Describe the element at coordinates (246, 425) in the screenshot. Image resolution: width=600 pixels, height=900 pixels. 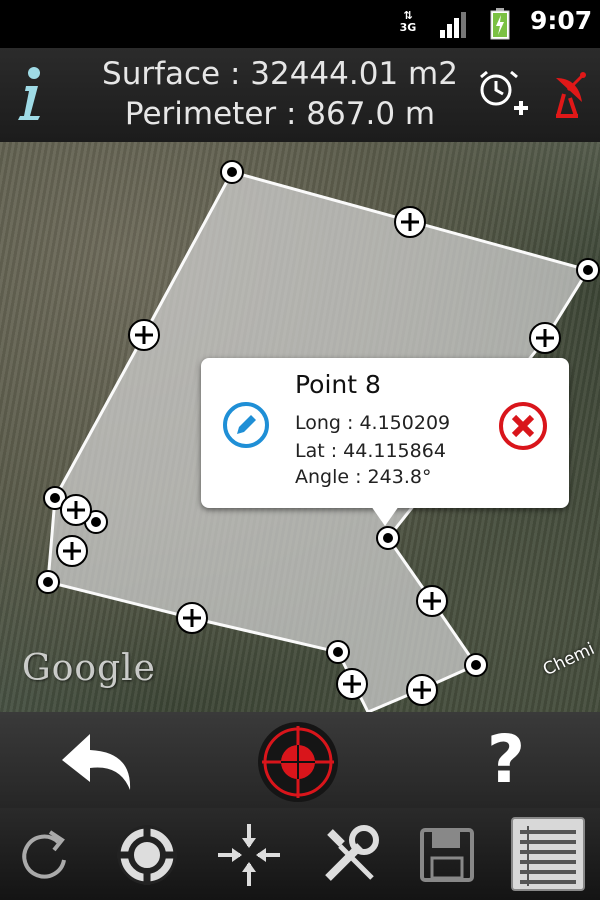
I see `edit-pencil-icon` at that location.